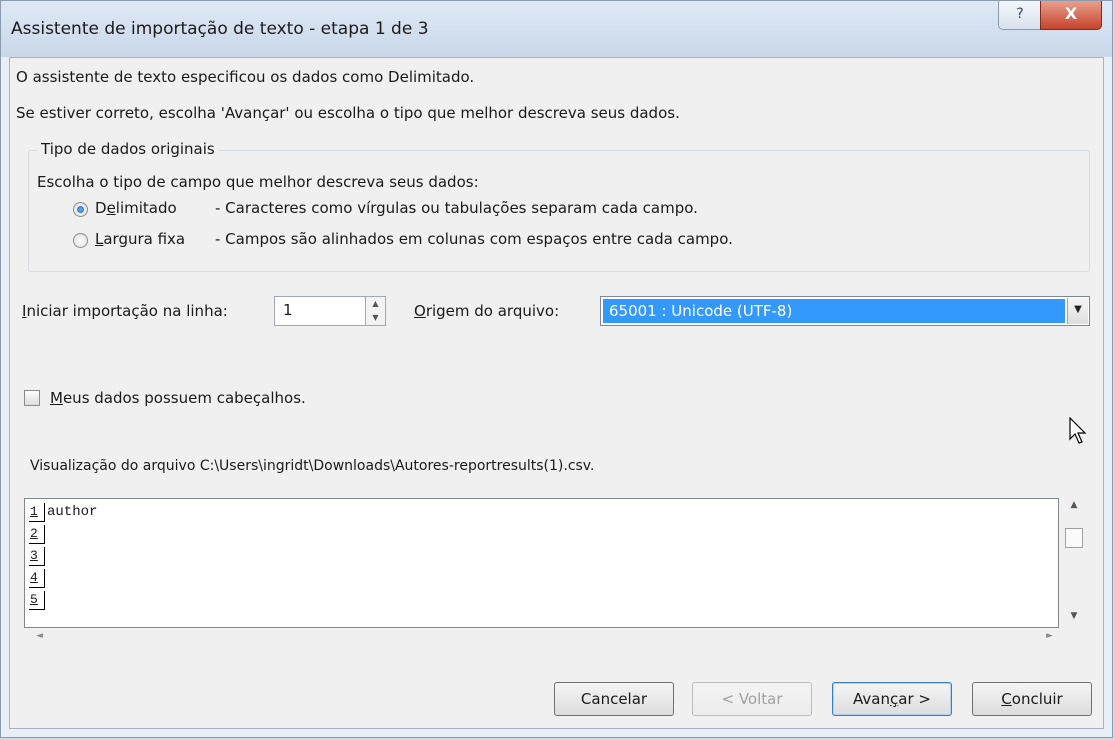 This screenshot has width=1115, height=740. Describe the element at coordinates (320, 311) in the screenshot. I see `start-row-input: 1` at that location.